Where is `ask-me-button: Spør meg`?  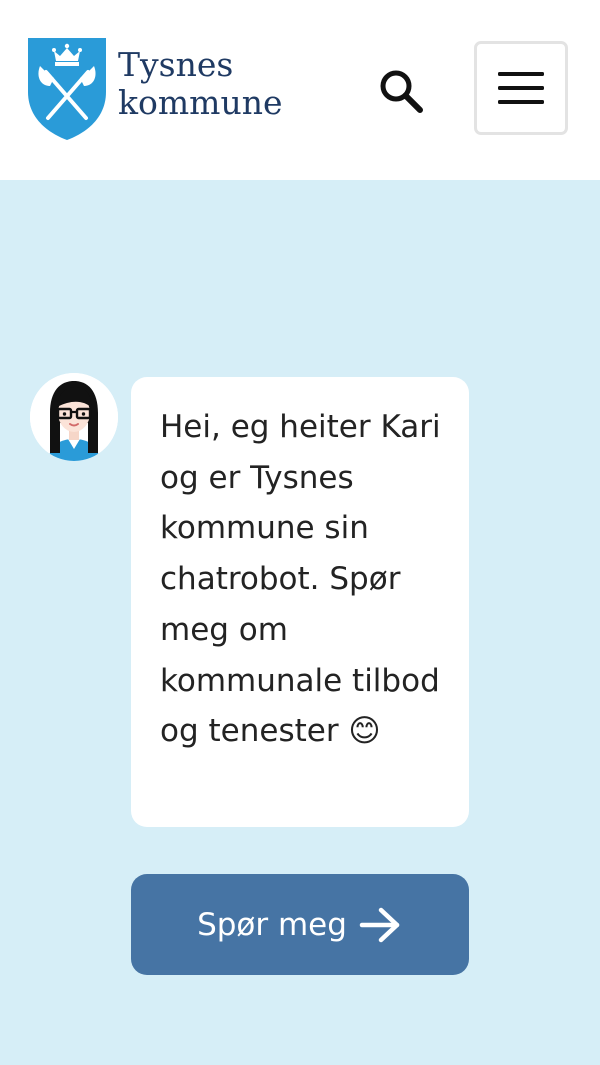 ask-me-button: Spør meg is located at coordinates (300, 924).